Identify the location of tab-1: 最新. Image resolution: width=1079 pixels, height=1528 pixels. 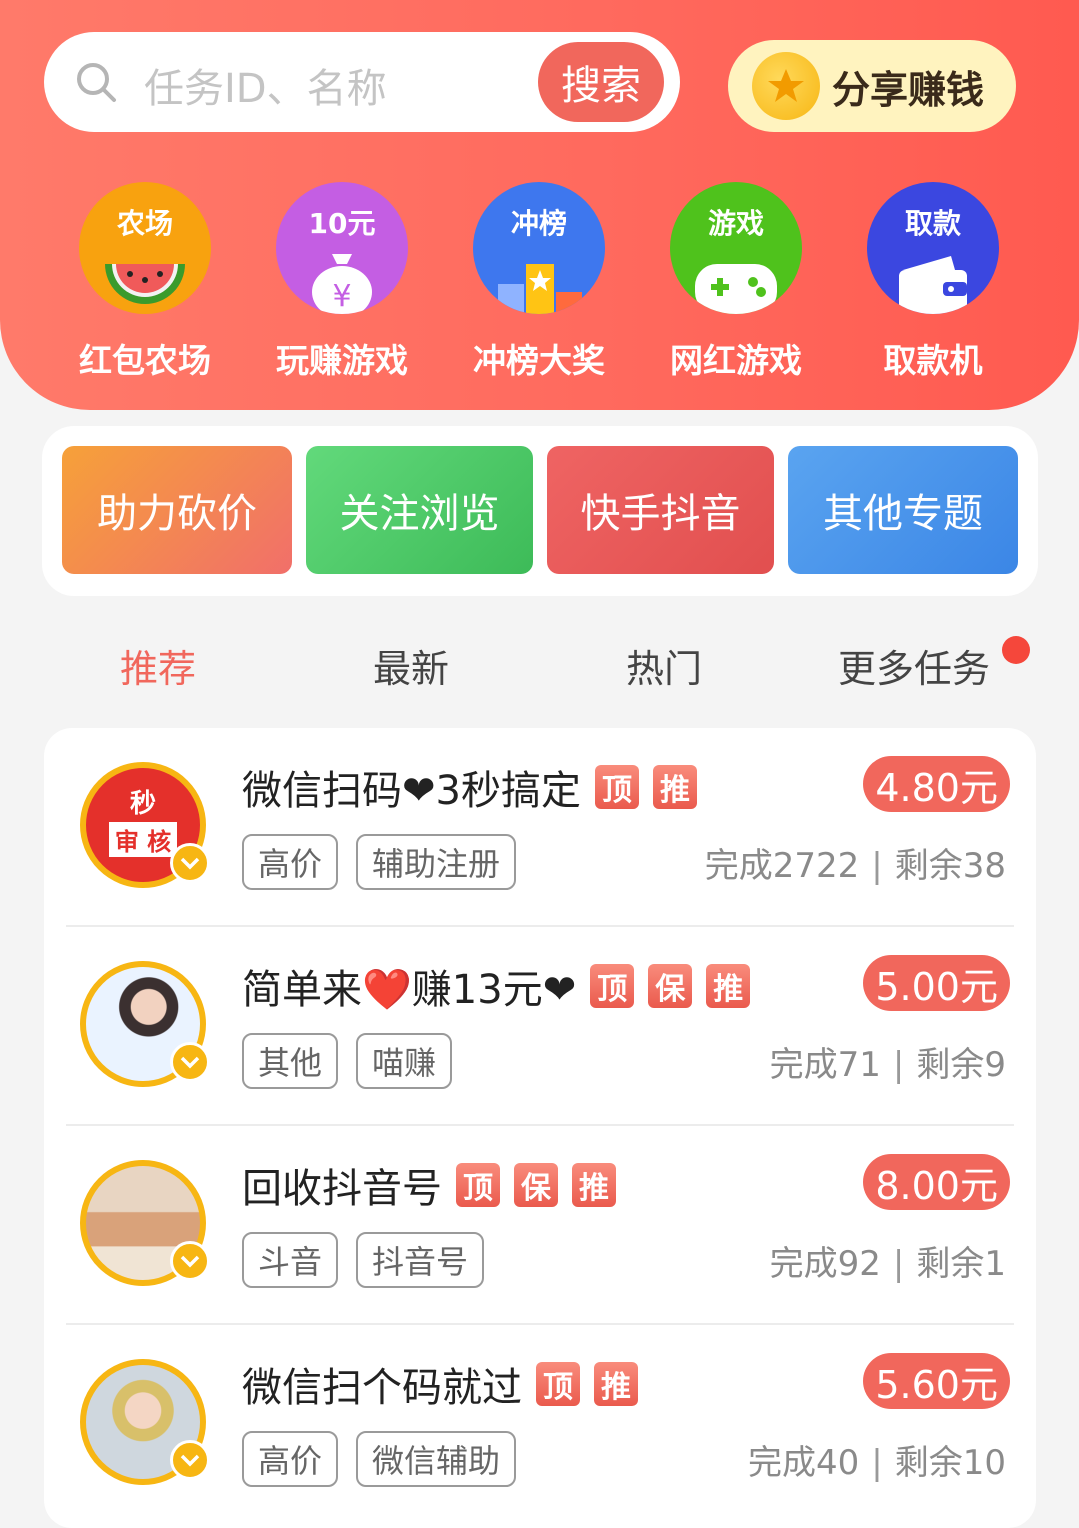
(411, 665).